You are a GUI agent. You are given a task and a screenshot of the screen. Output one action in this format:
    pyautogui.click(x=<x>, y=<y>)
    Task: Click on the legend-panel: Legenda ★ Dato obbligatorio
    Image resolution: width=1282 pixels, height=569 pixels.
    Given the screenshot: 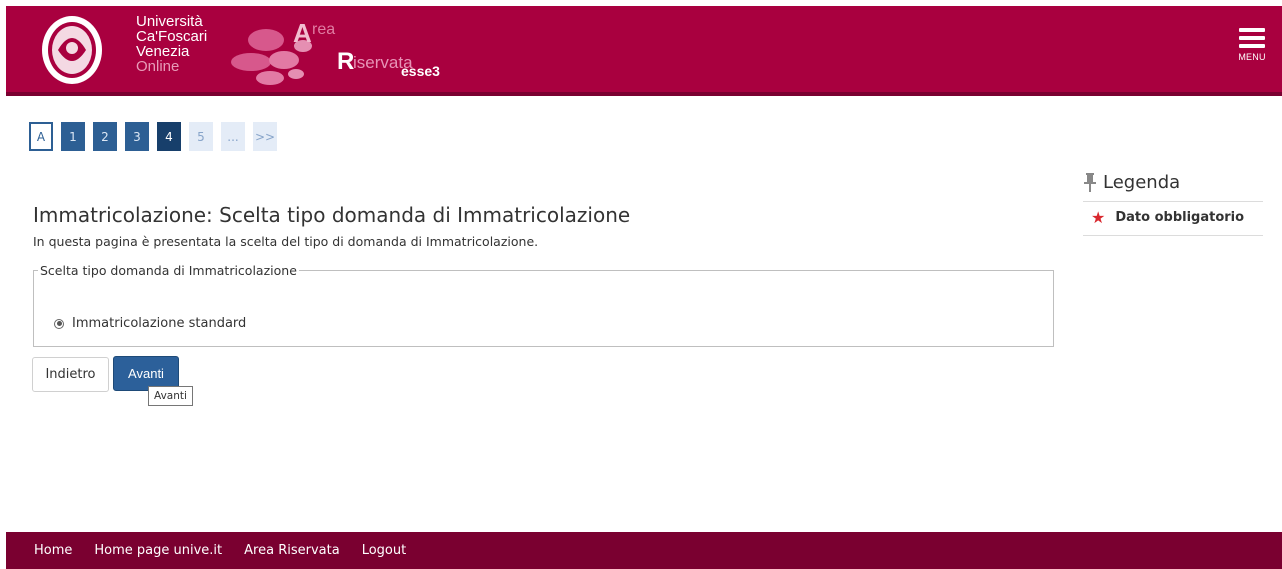 What is the action you would take?
    pyautogui.click(x=1173, y=204)
    